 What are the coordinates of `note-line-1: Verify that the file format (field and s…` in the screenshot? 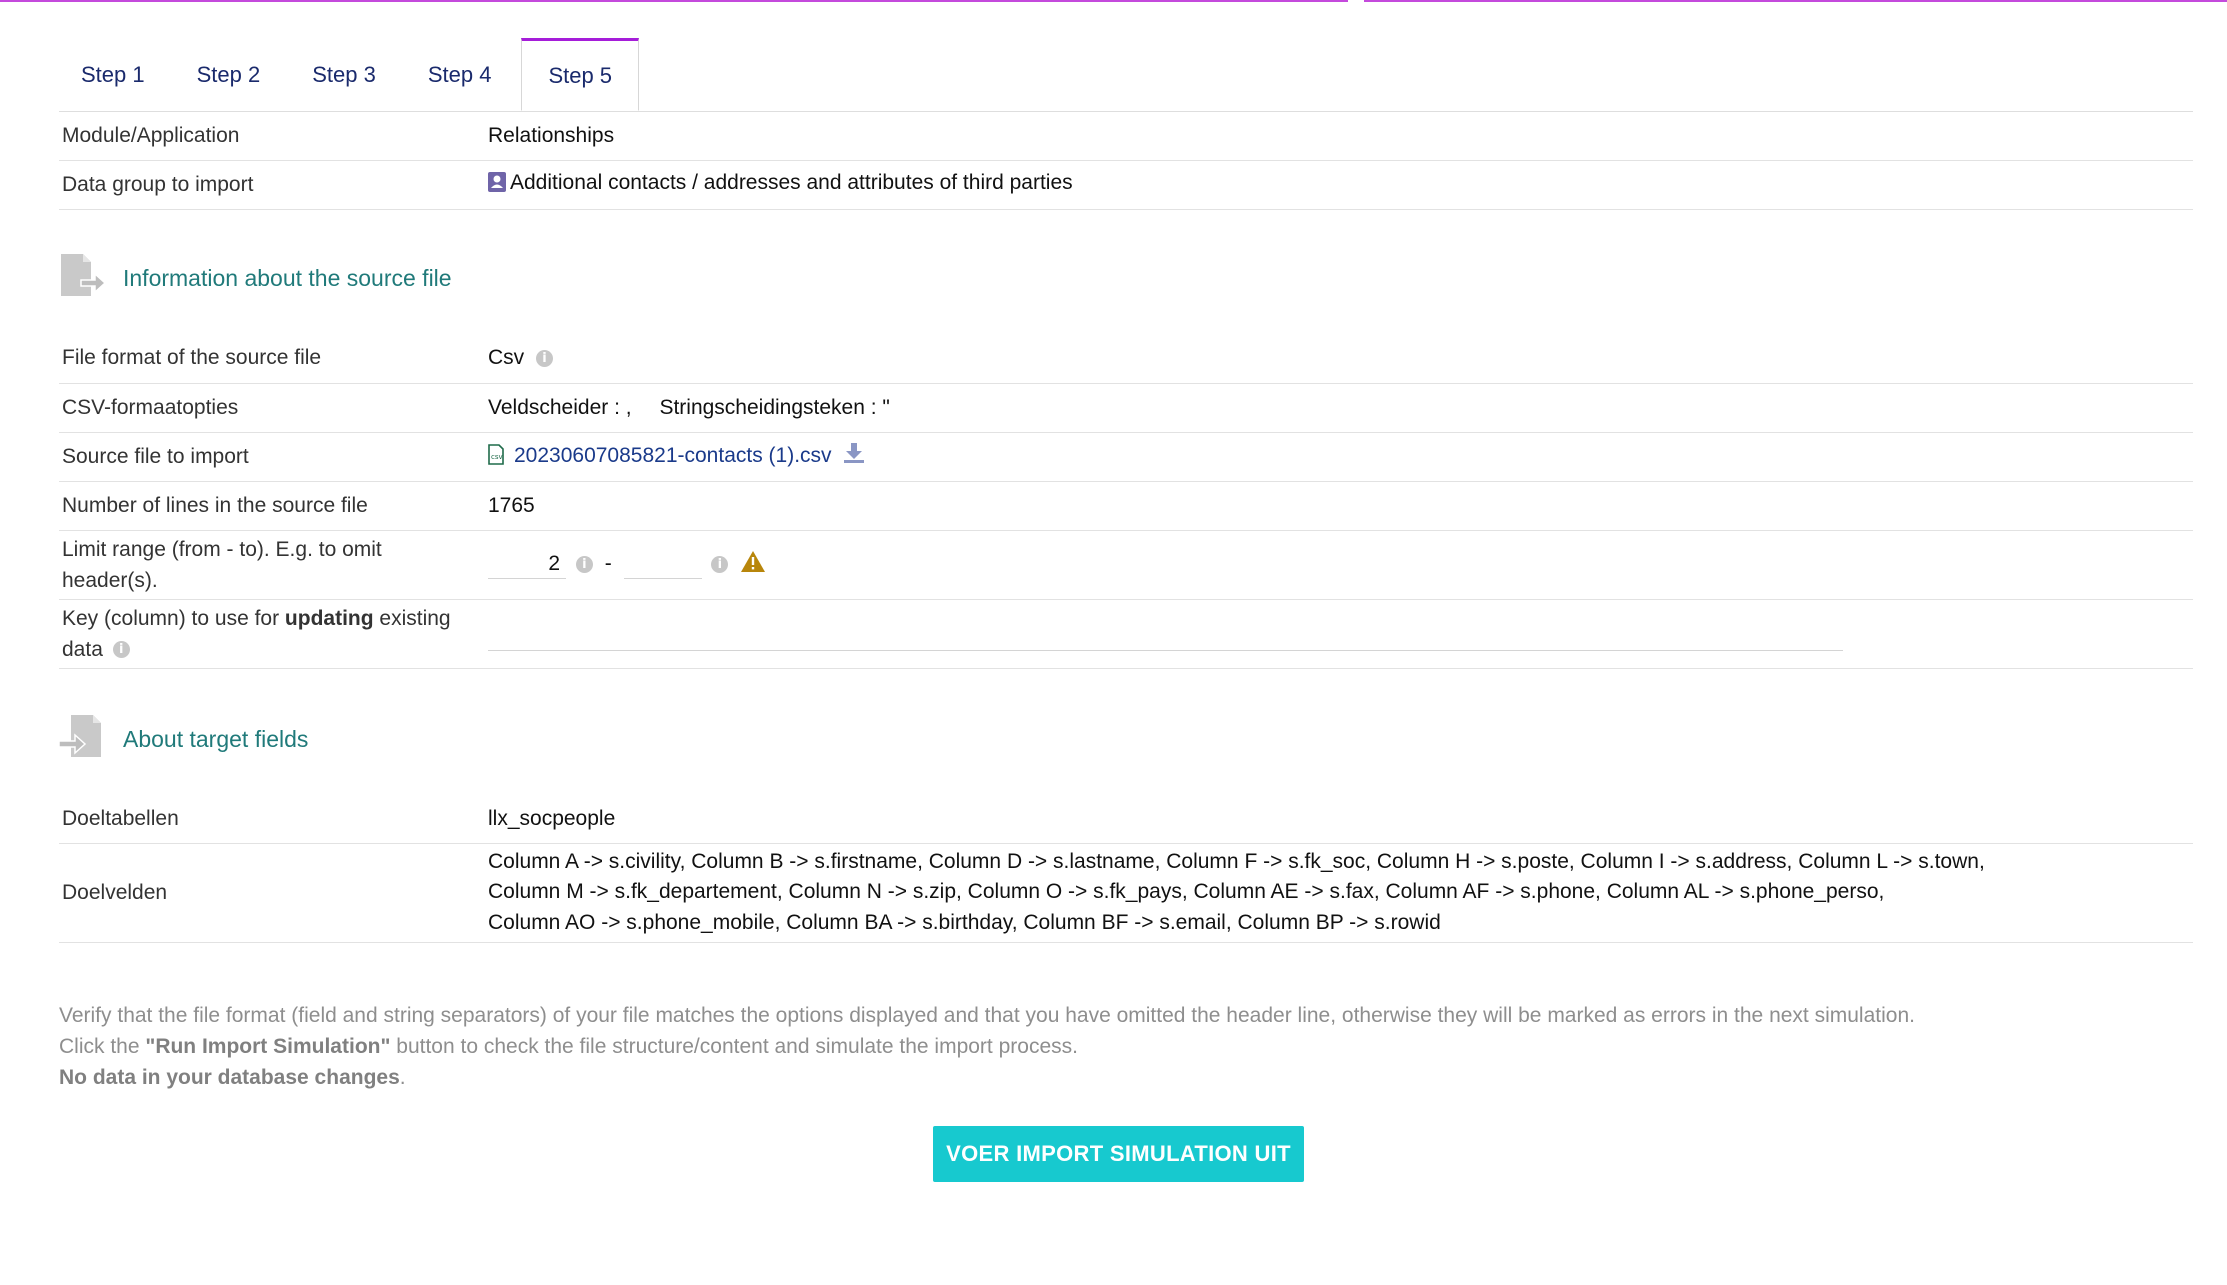 It's located at (987, 1015).